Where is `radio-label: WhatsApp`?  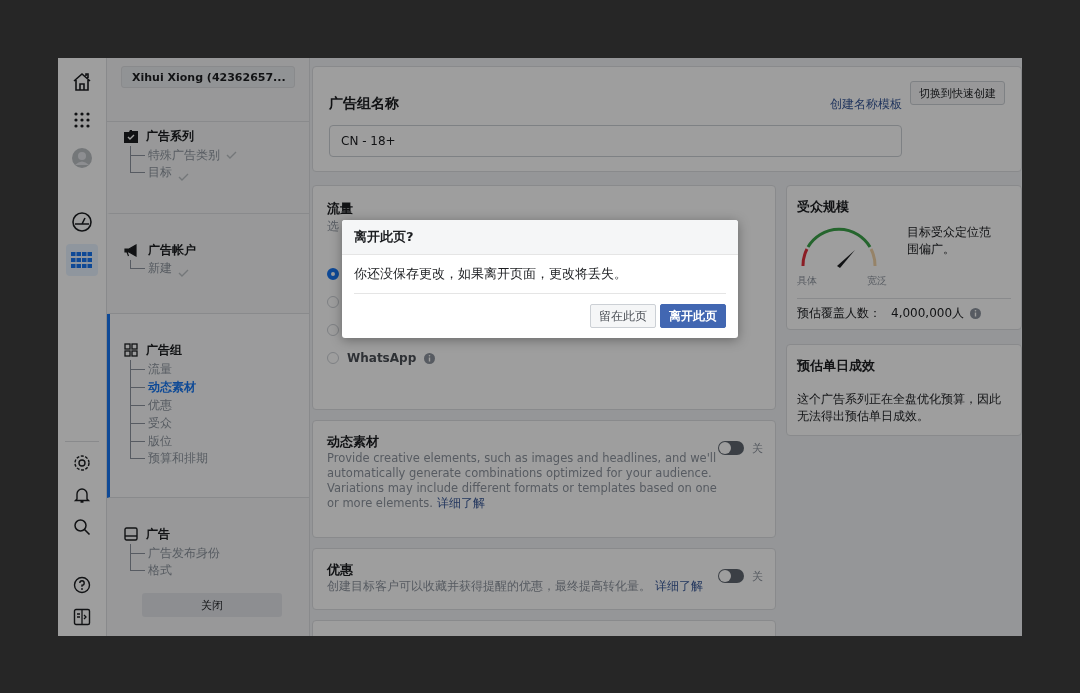 radio-label: WhatsApp is located at coordinates (382, 358).